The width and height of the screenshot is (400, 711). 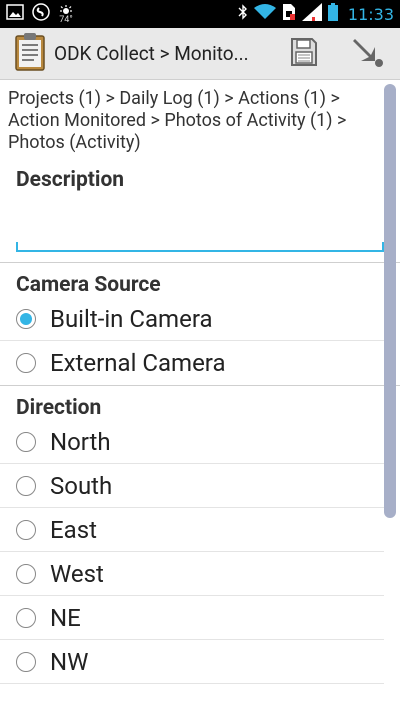 What do you see at coordinates (66, 19) in the screenshot?
I see `temperature-label: 74°` at bounding box center [66, 19].